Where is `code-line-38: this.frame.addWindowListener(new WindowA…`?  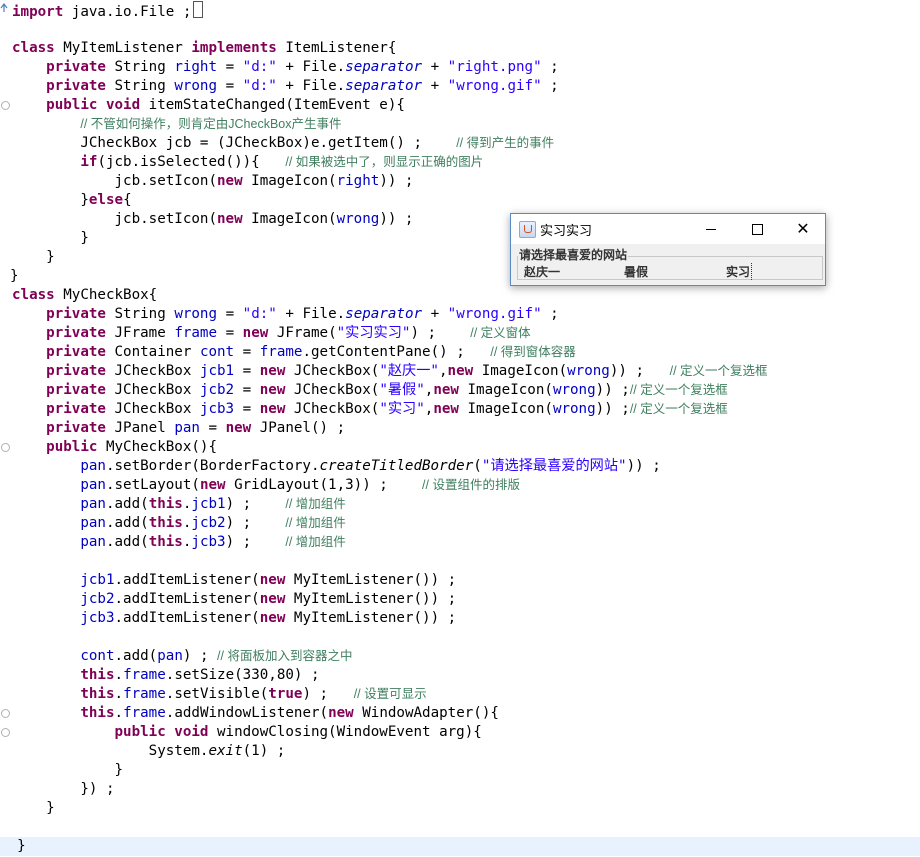
code-line-38: this.frame.addWindowListener(new WindowA… is located at coordinates (289, 713).